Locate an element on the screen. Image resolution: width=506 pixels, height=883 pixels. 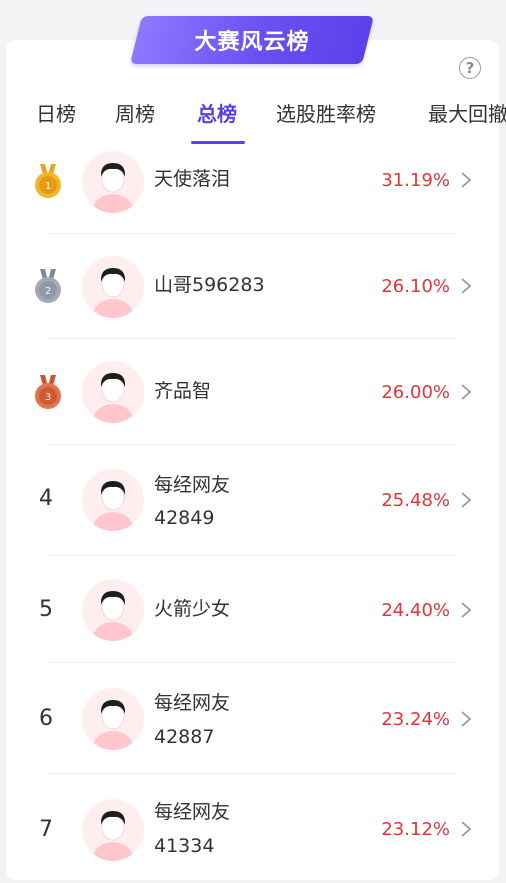
banner-title: 大赛风云榜 is located at coordinates (252, 42).